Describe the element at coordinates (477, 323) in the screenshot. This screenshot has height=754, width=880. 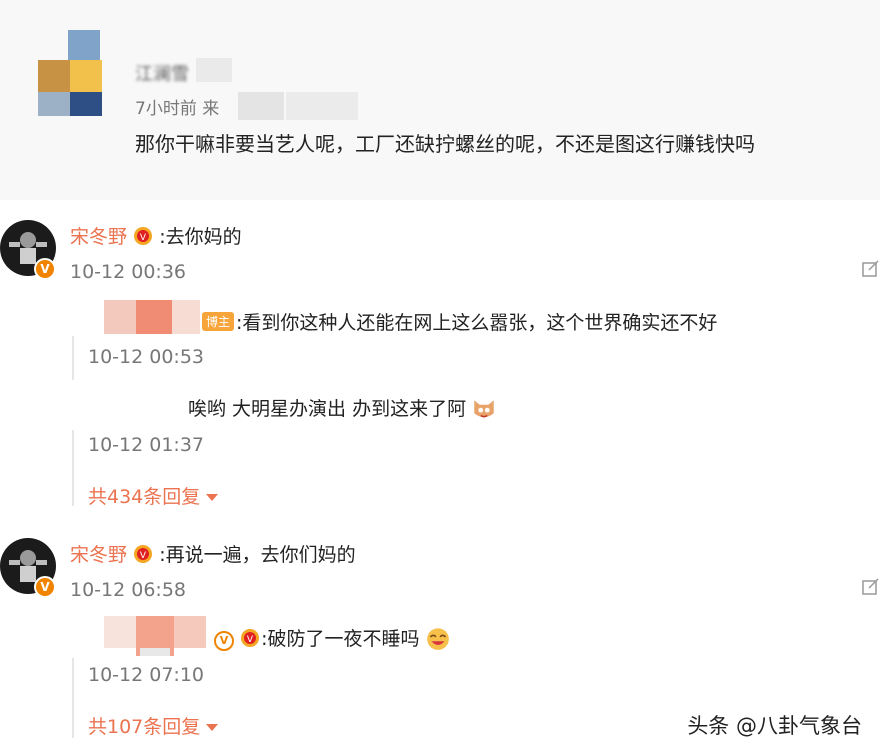
I see `reply-text: :看到你这种人还能在网上这么嚣张，这个世界确实还不好` at that location.